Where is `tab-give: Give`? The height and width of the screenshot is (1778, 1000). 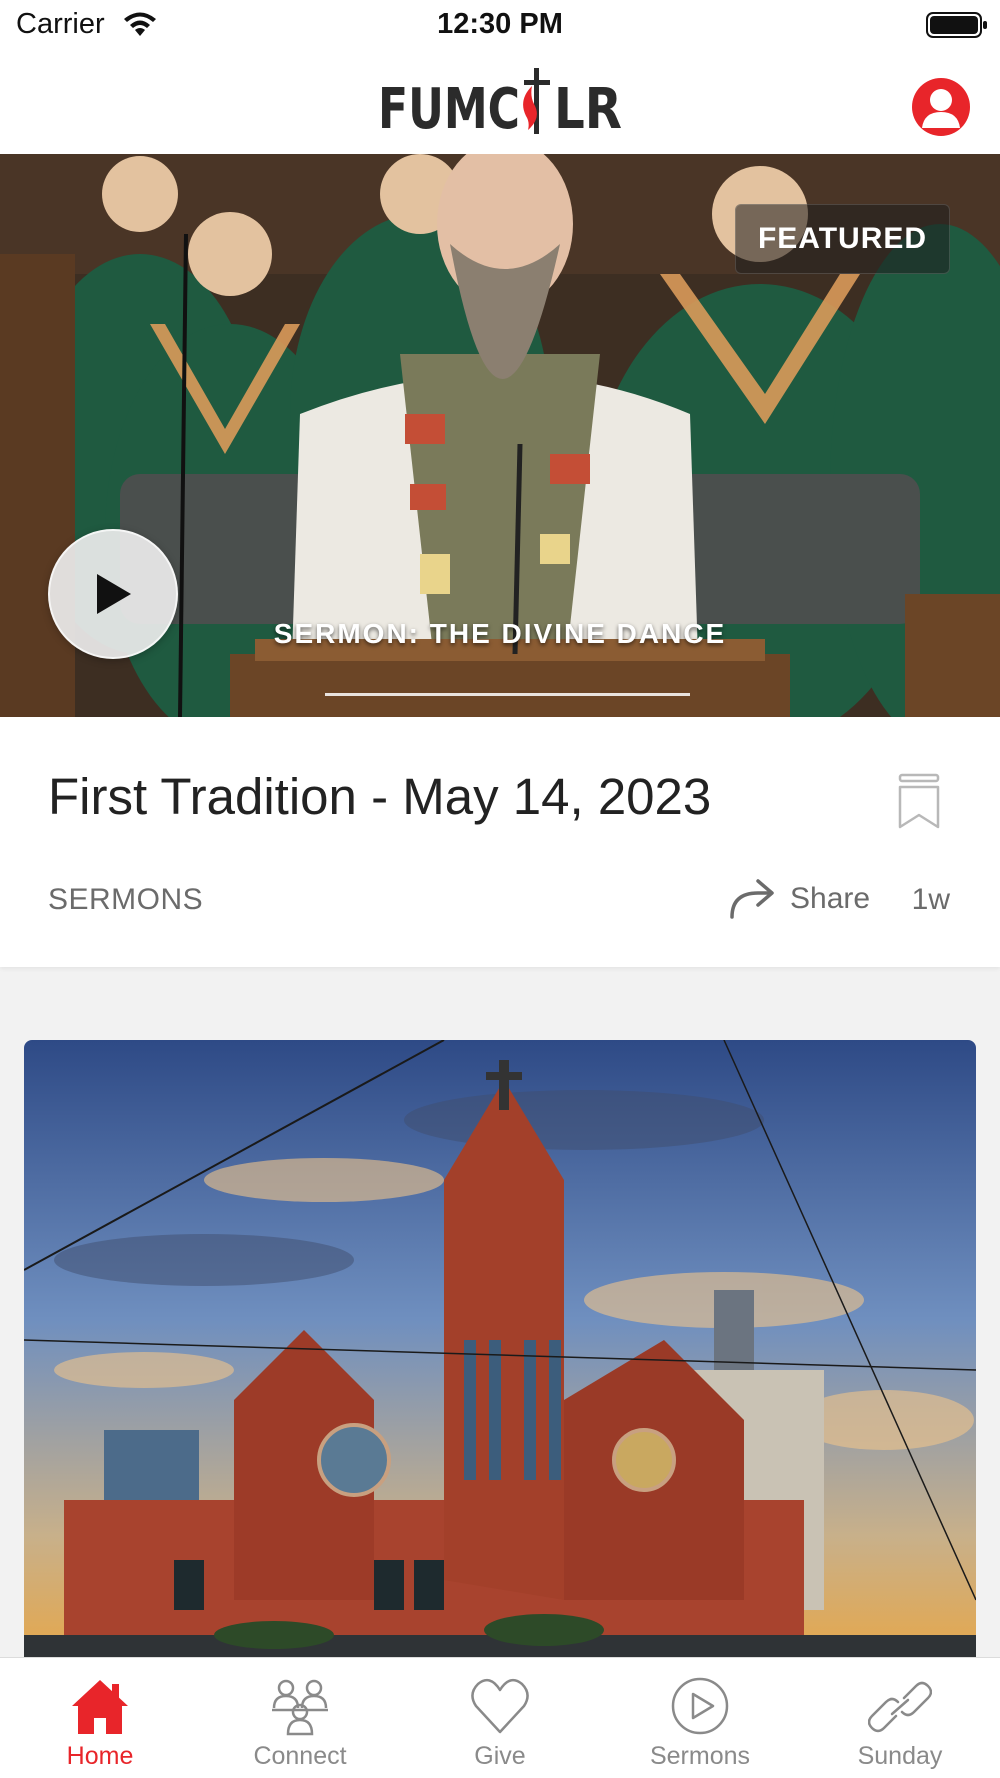
tab-give: Give is located at coordinates (500, 1718).